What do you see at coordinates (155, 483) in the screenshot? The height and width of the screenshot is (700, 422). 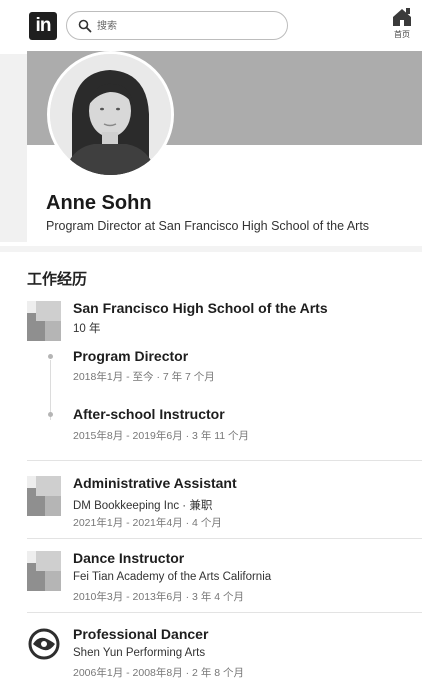 I see `experience-title: Administrative Assistant` at bounding box center [155, 483].